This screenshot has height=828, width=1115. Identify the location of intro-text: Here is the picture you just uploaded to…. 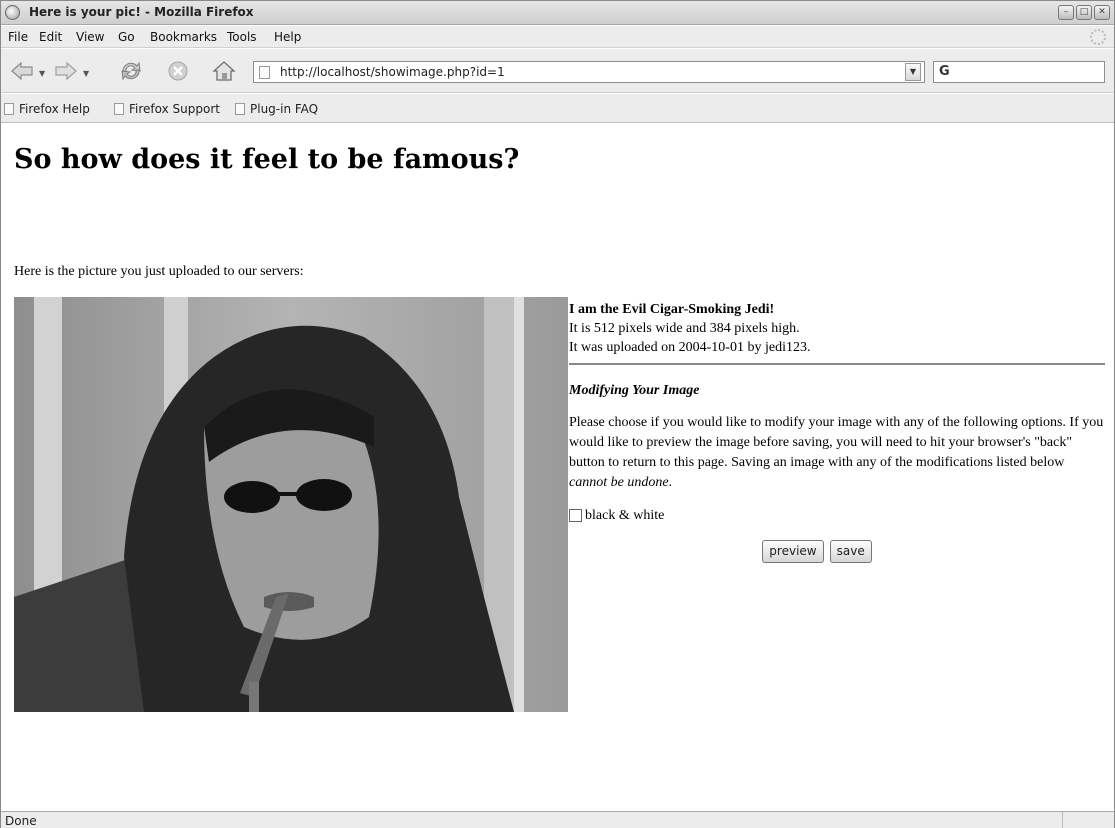
(159, 271).